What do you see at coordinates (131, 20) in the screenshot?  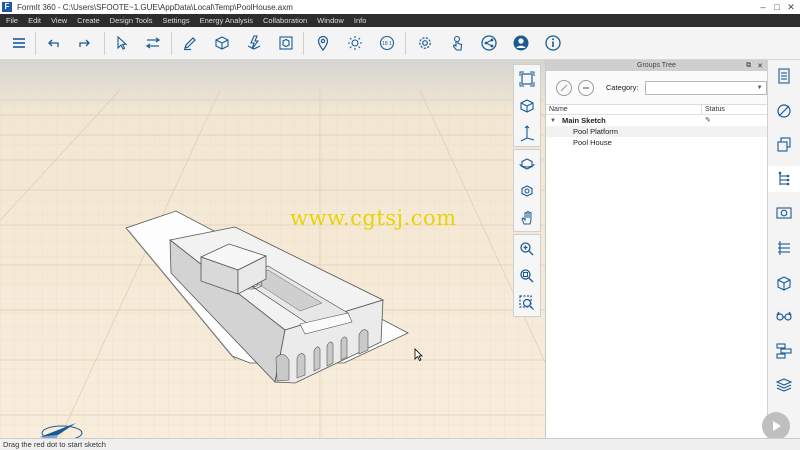 I see `menu-design-tools: Design Tools` at bounding box center [131, 20].